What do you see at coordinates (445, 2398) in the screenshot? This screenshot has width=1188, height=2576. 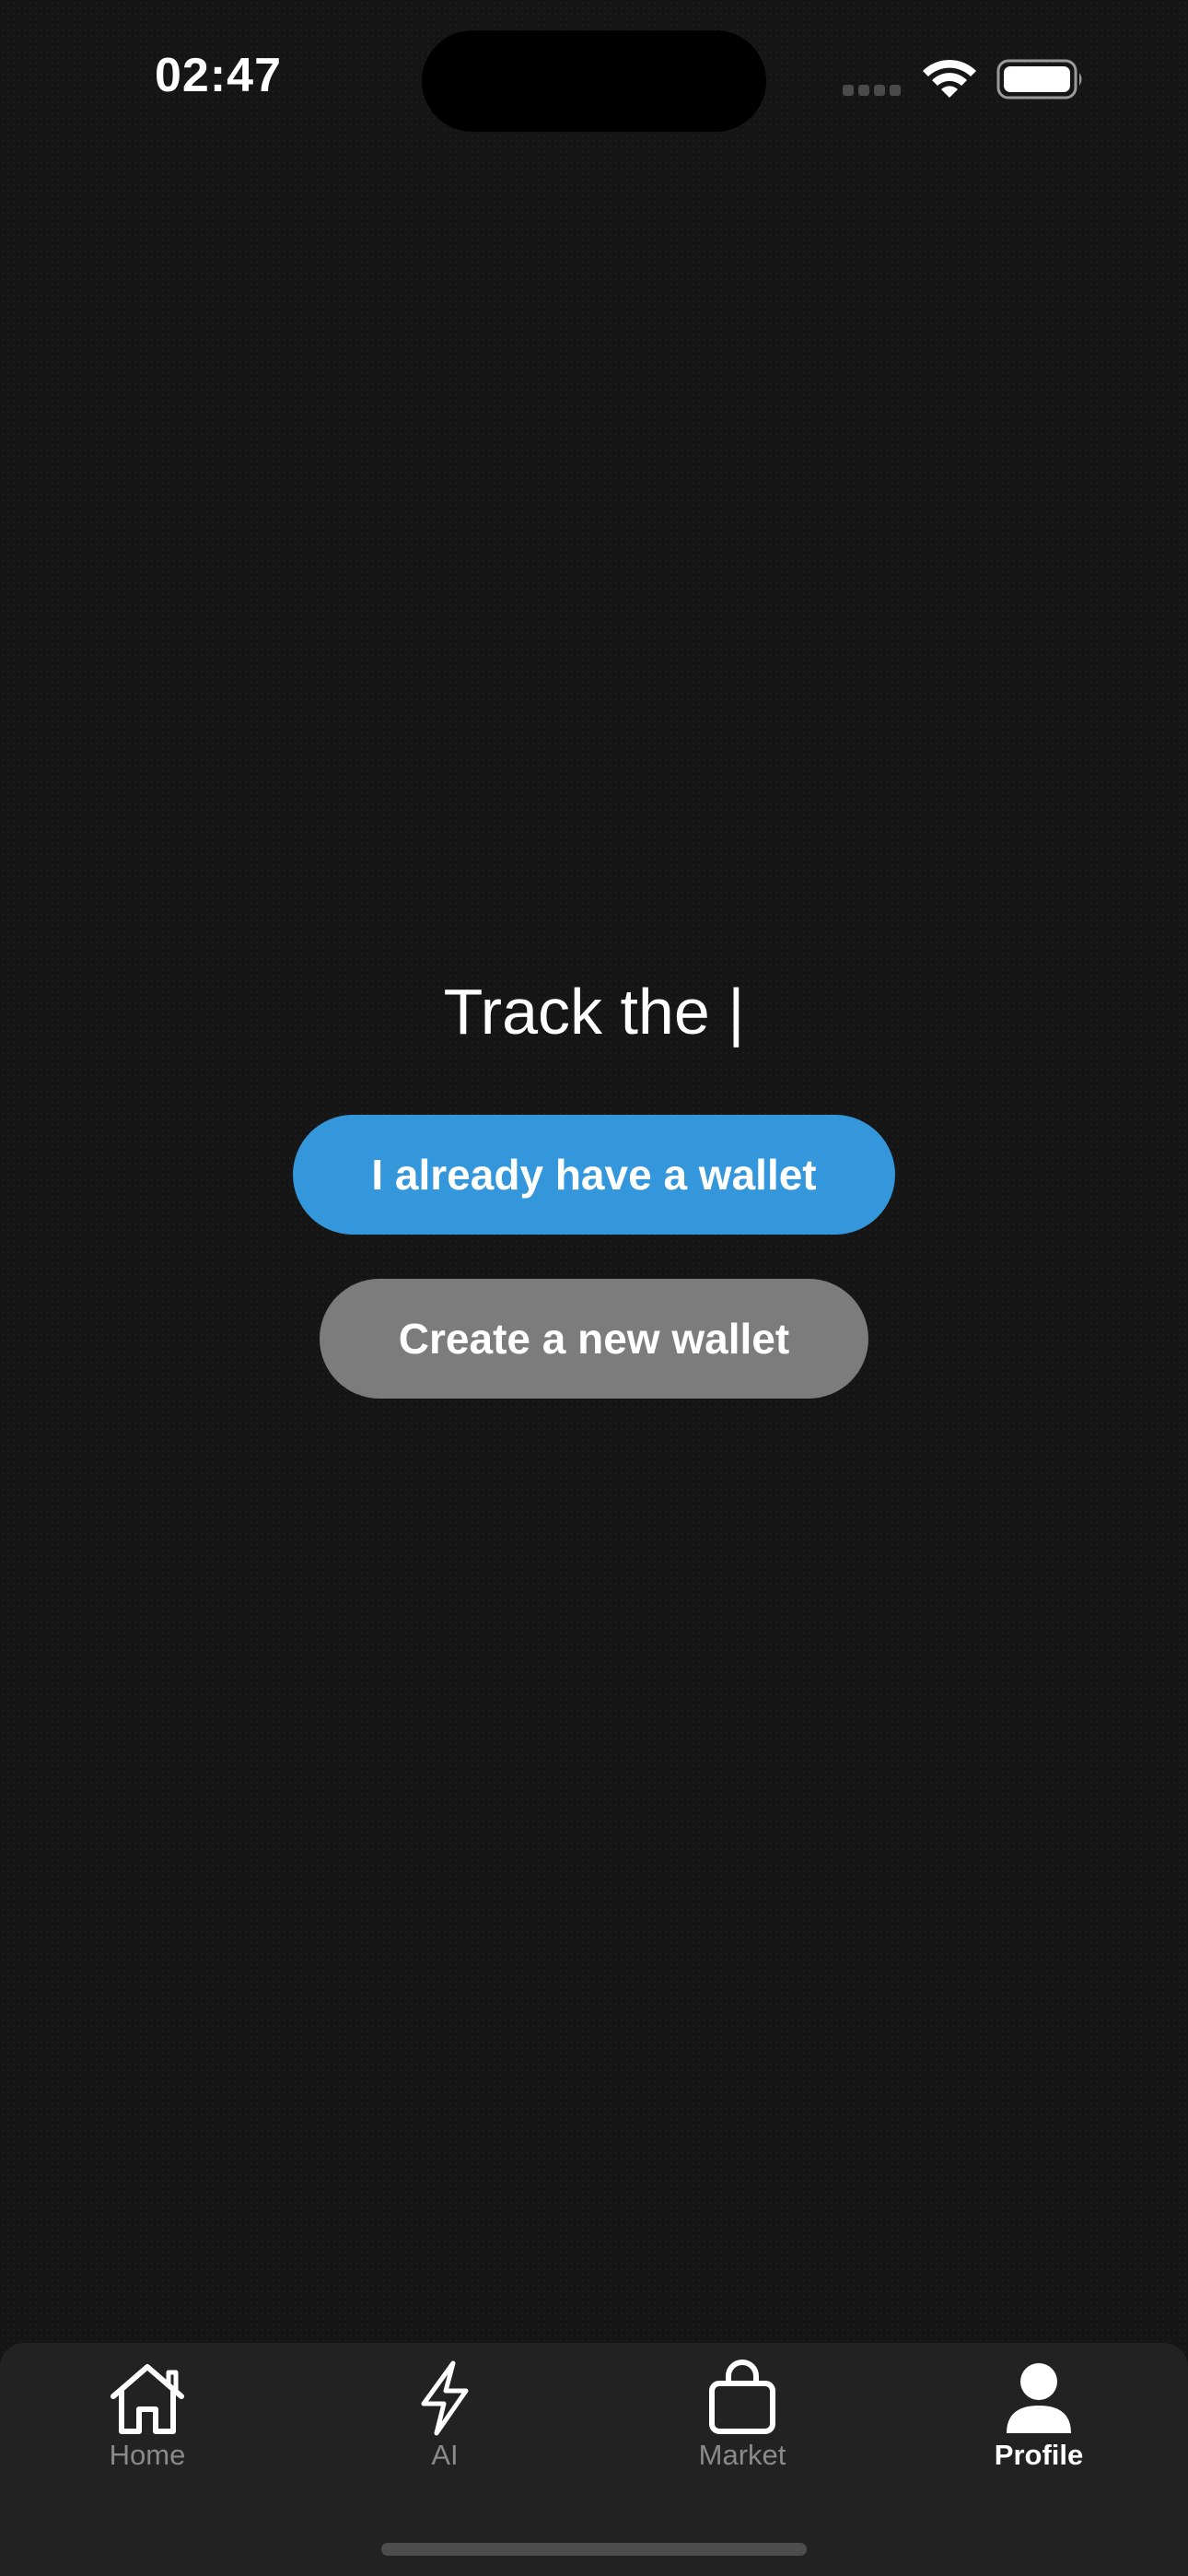 I see `lightning-bolt-icon` at bounding box center [445, 2398].